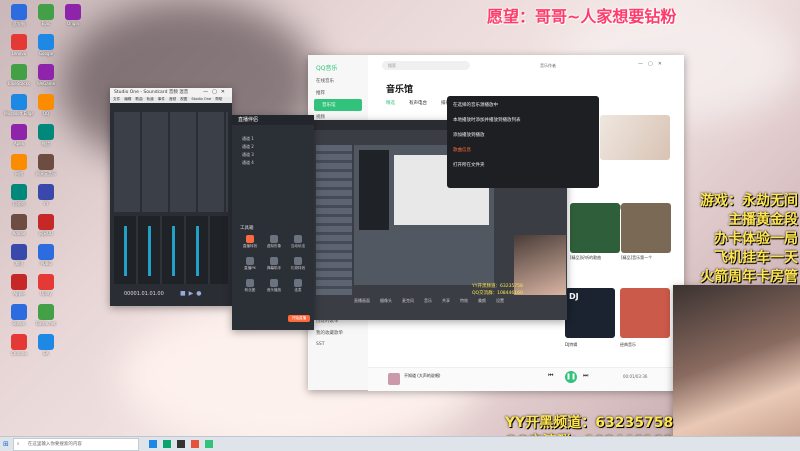  Describe the element at coordinates (298, 246) in the screenshot. I see `tool-label: 互动玩法` at that location.